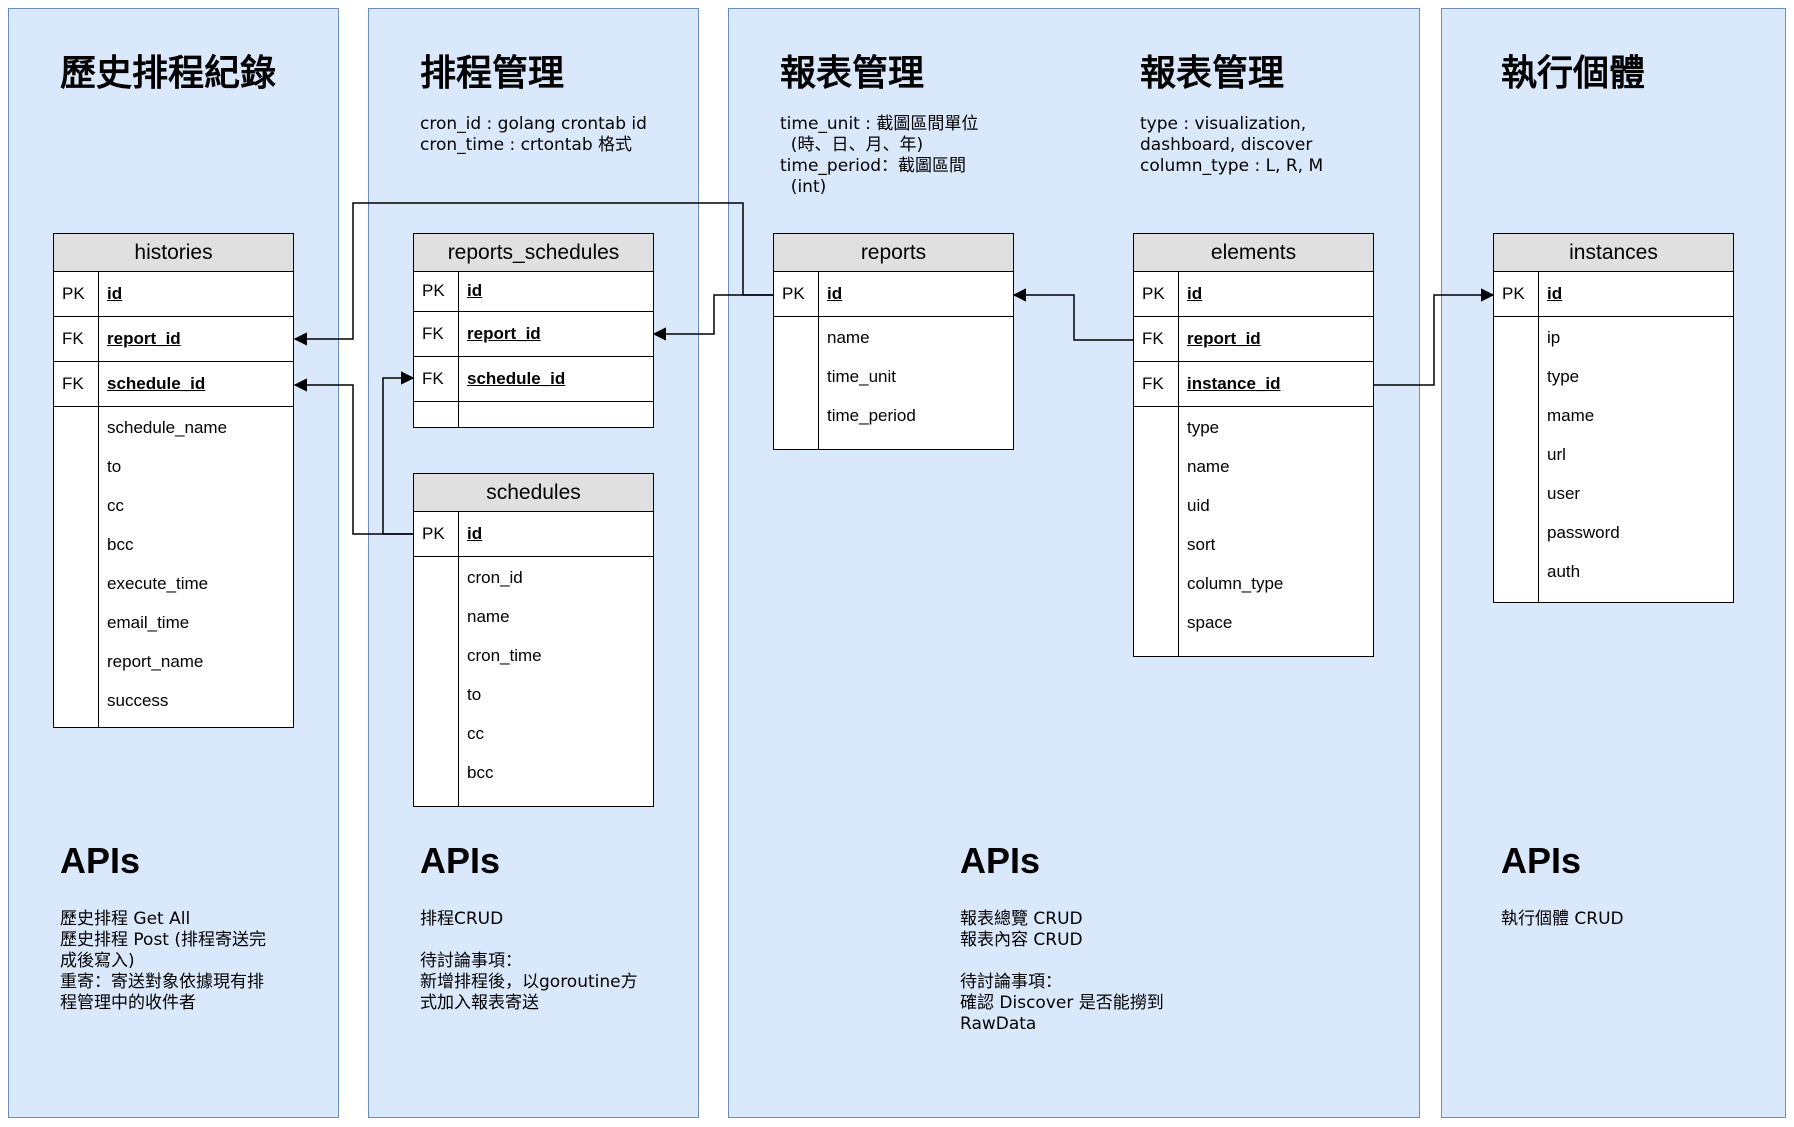  What do you see at coordinates (533, 274) in the screenshot?
I see `link-reports-to-histories` at bounding box center [533, 274].